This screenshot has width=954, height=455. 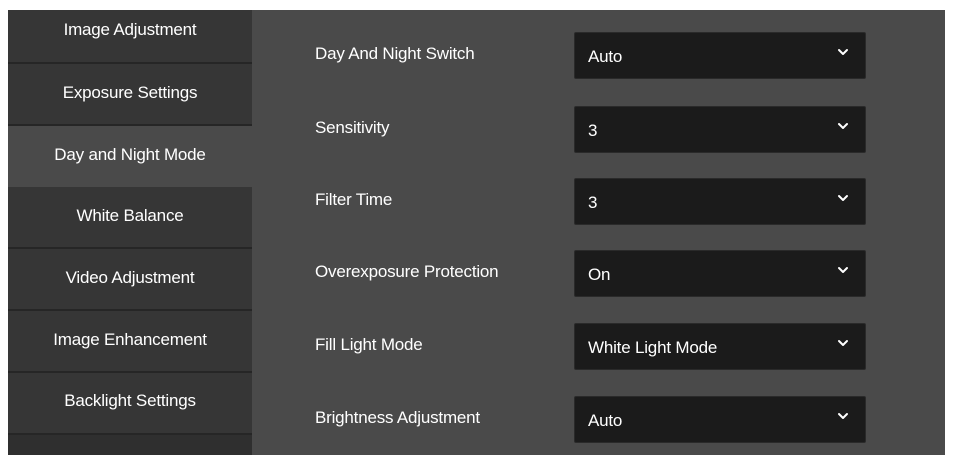 I want to click on brightness-adjustment-label: Brightness Adjustment, so click(x=397, y=417).